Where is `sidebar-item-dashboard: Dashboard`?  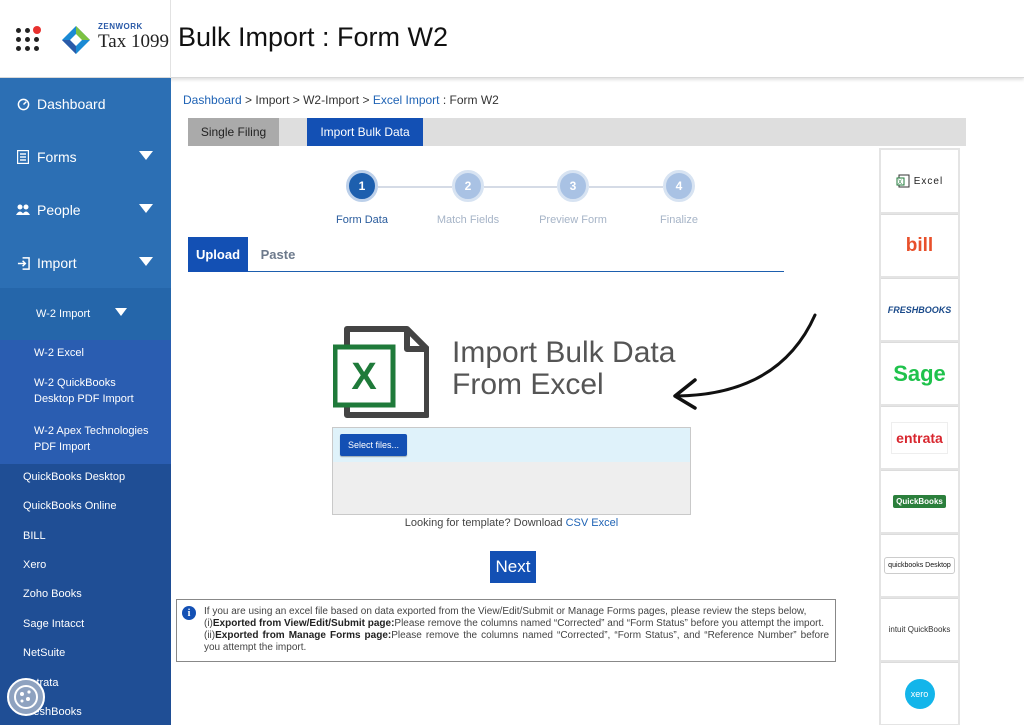
sidebar-item-dashboard: Dashboard is located at coordinates (85, 104).